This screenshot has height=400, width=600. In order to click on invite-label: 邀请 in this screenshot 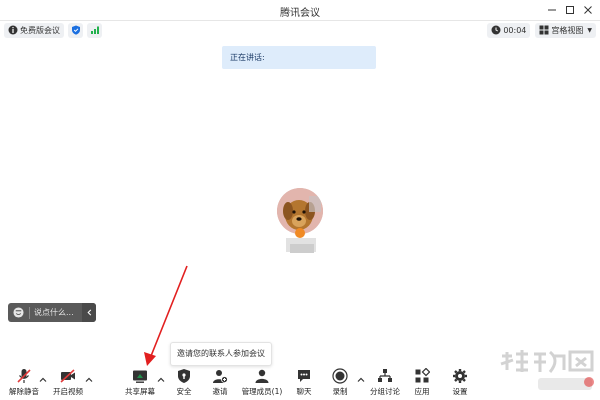, I will do `click(220, 391)`.